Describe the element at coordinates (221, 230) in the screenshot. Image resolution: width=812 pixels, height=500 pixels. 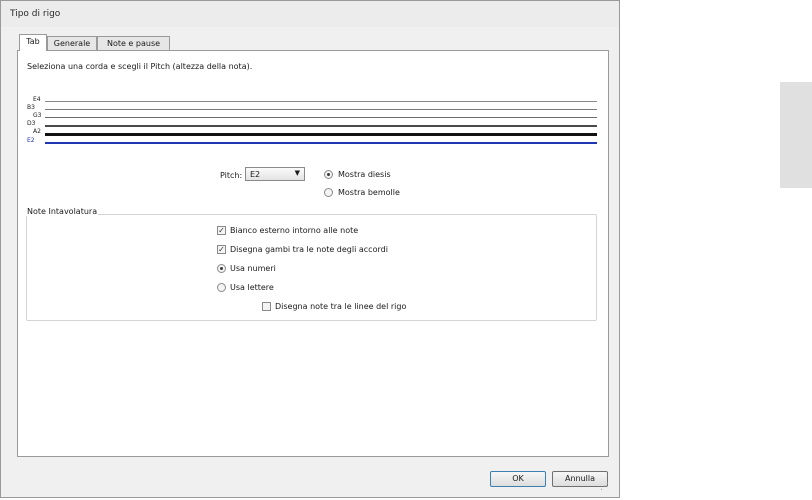
I see `checkbox-bianco-esterno: ✓` at that location.